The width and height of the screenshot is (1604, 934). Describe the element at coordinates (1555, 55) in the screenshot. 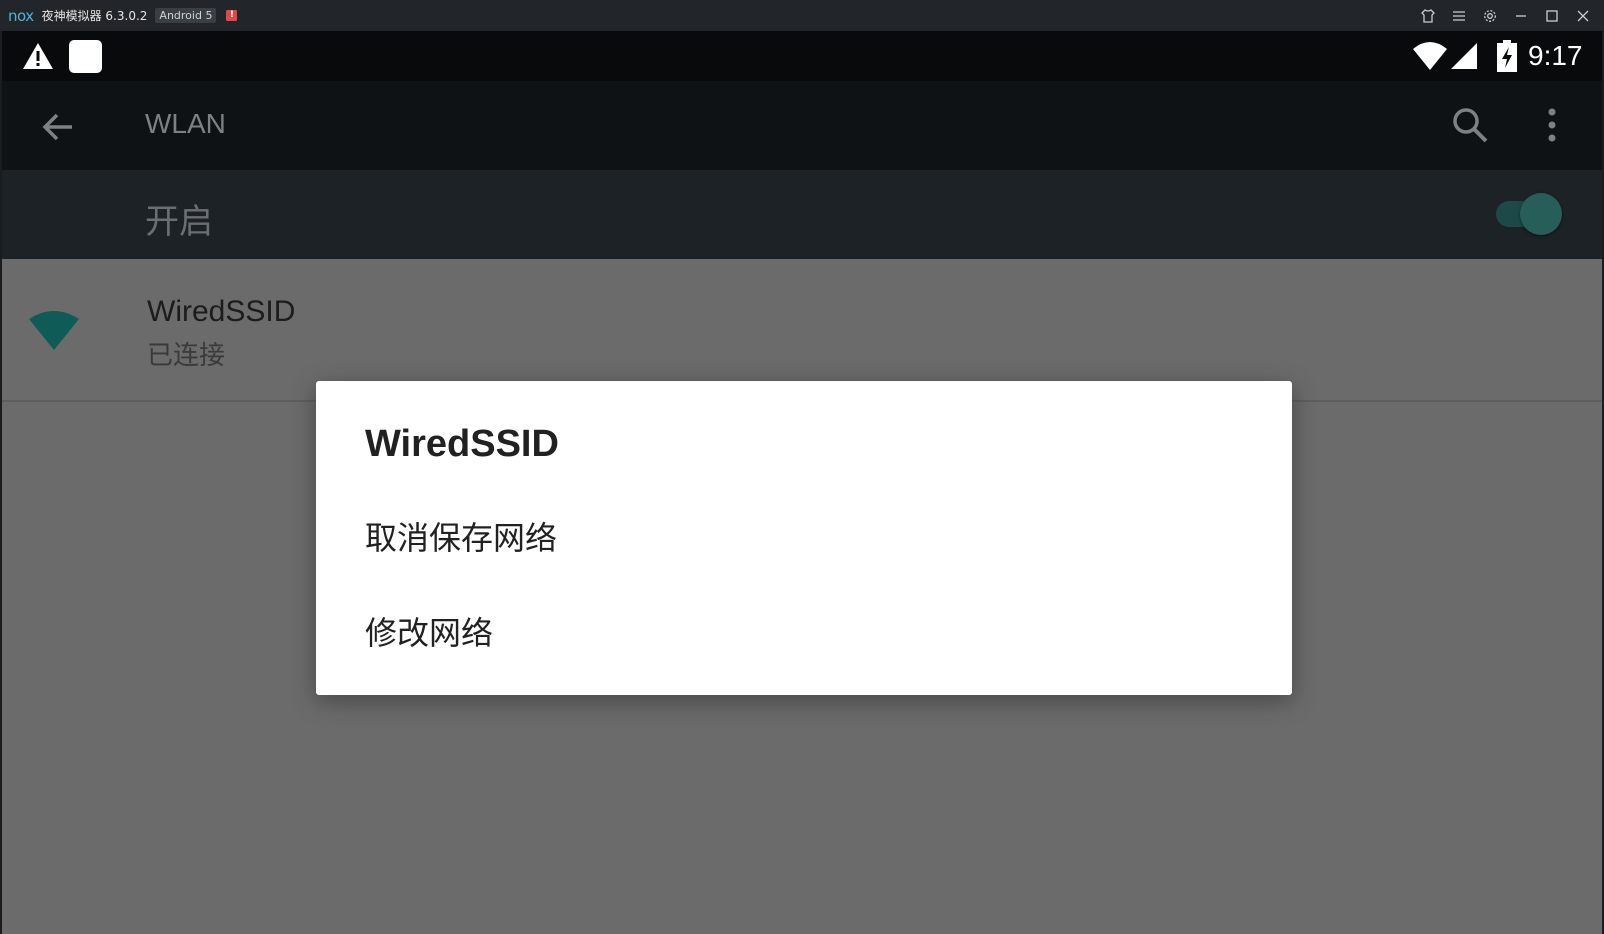

I see `status-clock: 9:17` at that location.